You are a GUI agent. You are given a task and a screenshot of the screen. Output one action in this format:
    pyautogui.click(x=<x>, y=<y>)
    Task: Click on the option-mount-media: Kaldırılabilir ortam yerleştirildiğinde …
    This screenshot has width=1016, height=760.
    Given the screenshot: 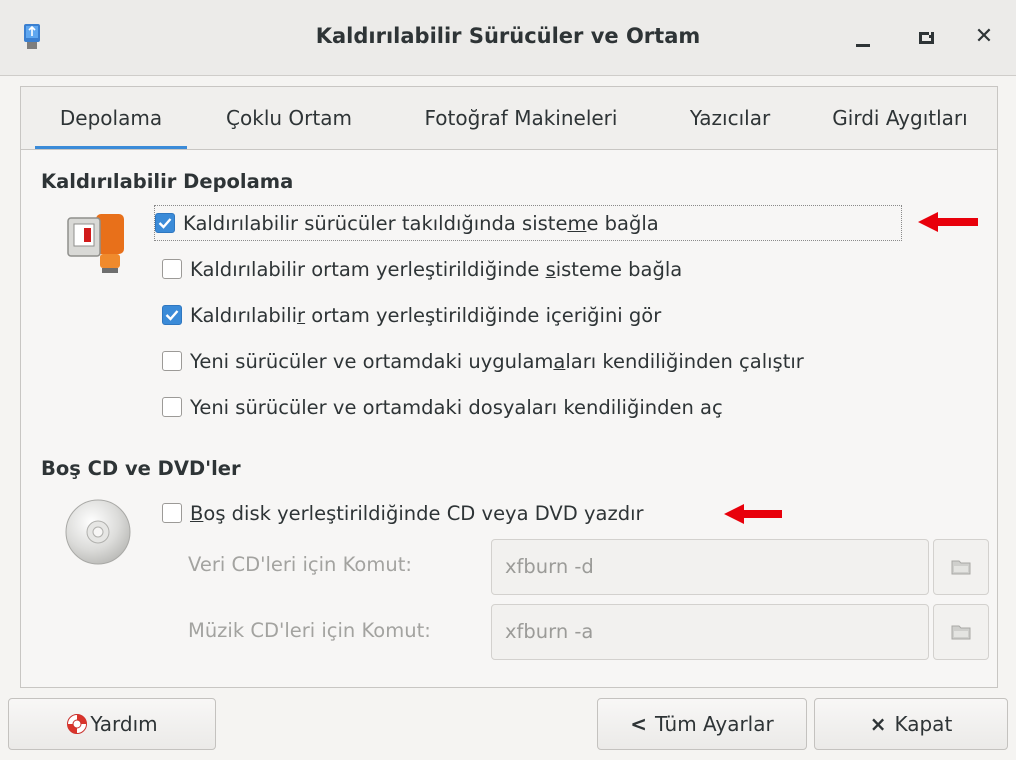 What is the action you would take?
    pyautogui.click(x=422, y=269)
    